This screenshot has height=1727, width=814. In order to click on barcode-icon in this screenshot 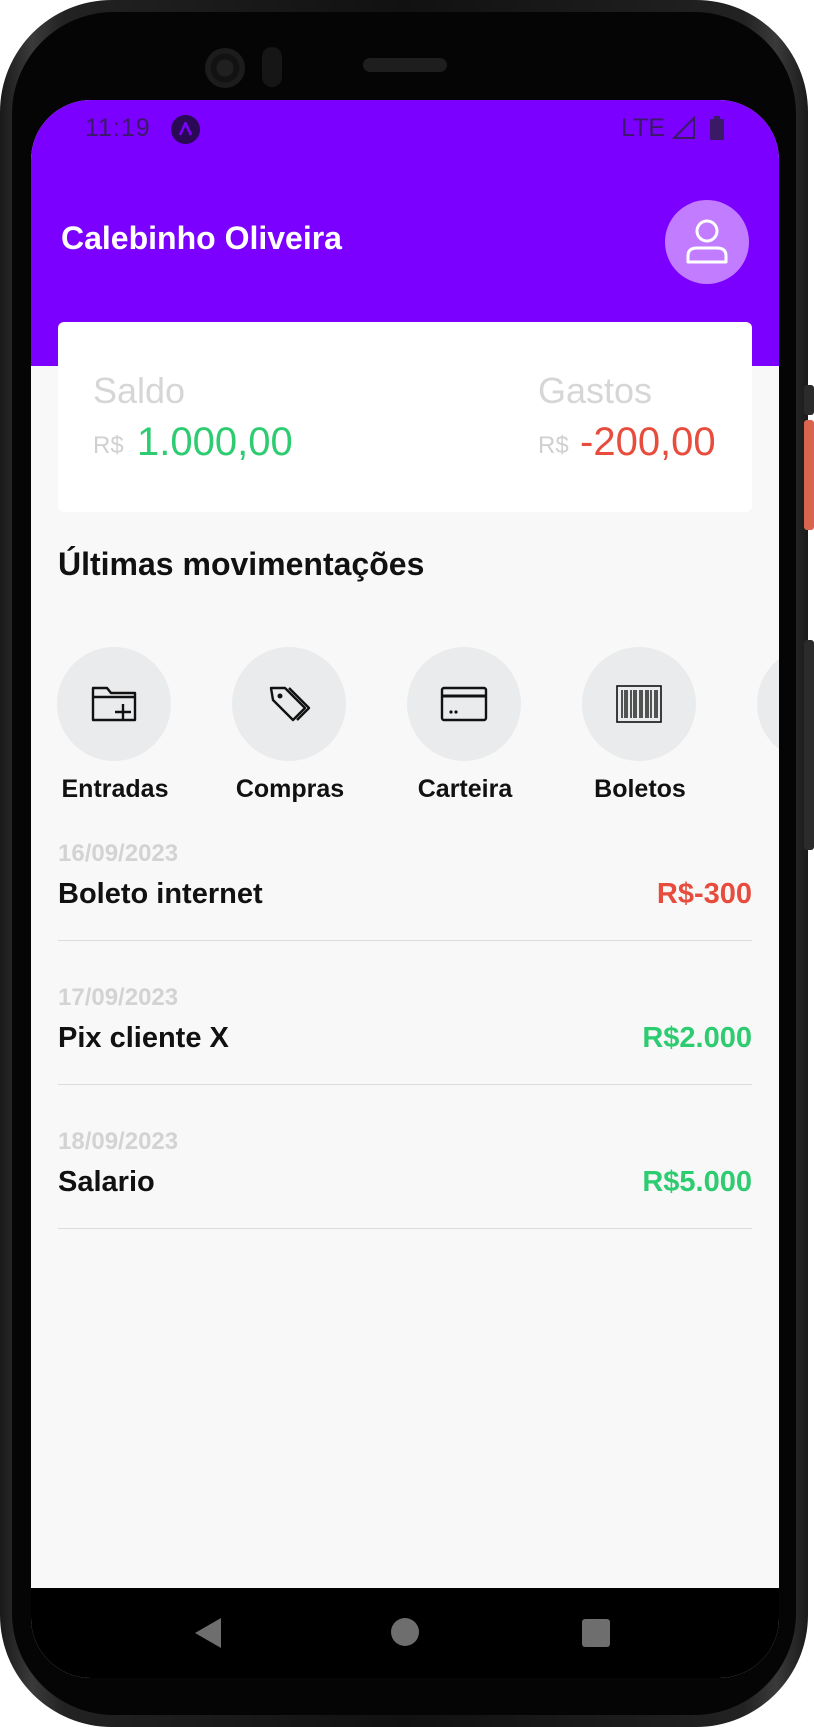, I will do `click(639, 704)`.